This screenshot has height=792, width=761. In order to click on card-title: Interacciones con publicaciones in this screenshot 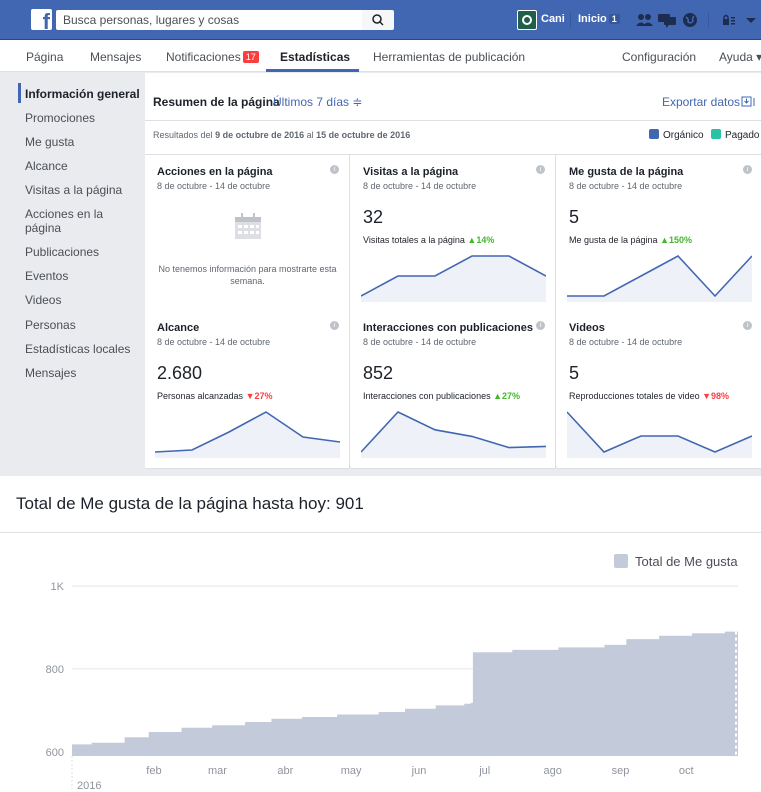, I will do `click(448, 328)`.